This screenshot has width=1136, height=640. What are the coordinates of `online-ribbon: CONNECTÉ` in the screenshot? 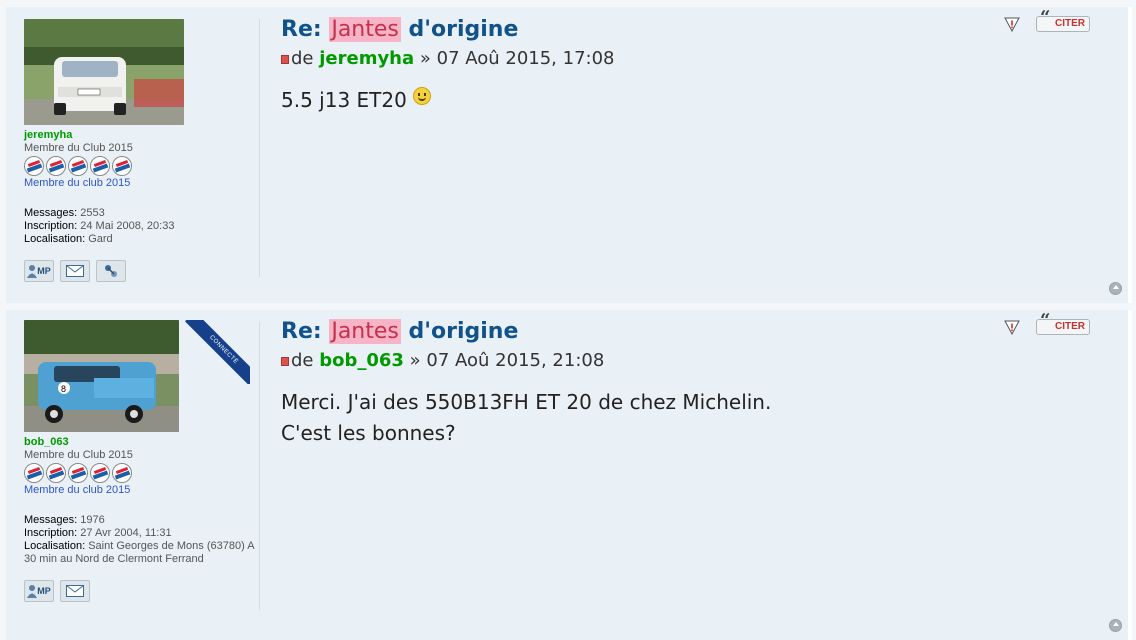 It's located at (217, 352).